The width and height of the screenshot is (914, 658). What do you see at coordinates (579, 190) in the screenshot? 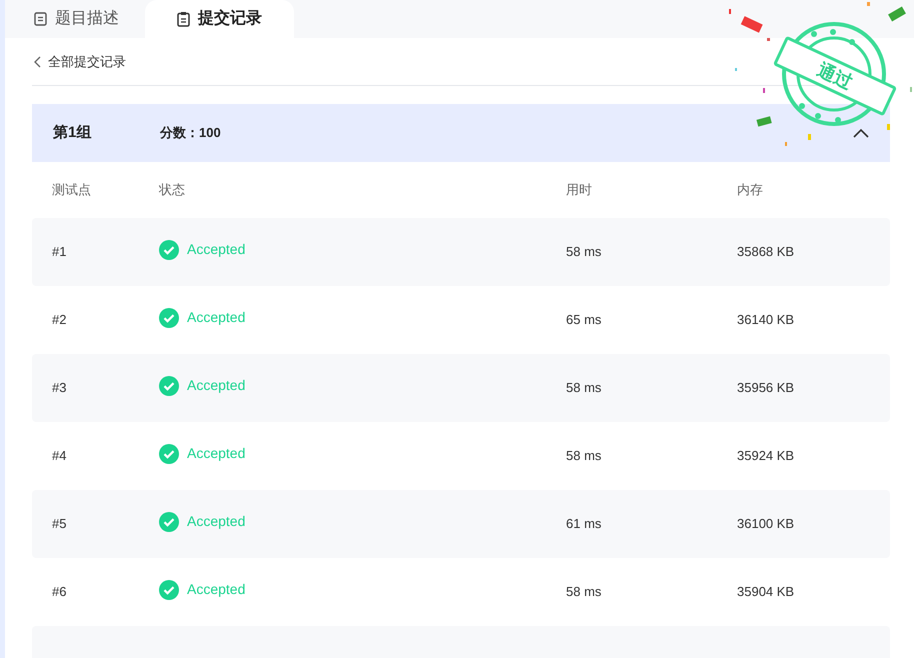
I see `column-header: 用时` at bounding box center [579, 190].